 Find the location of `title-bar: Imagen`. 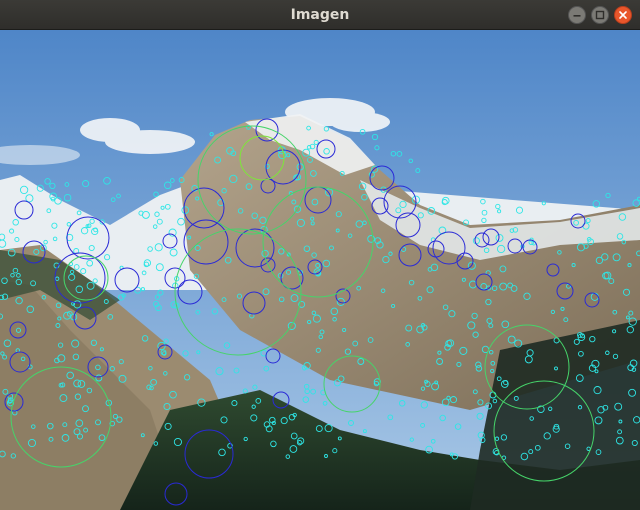

title-bar: Imagen is located at coordinates (320, 15).